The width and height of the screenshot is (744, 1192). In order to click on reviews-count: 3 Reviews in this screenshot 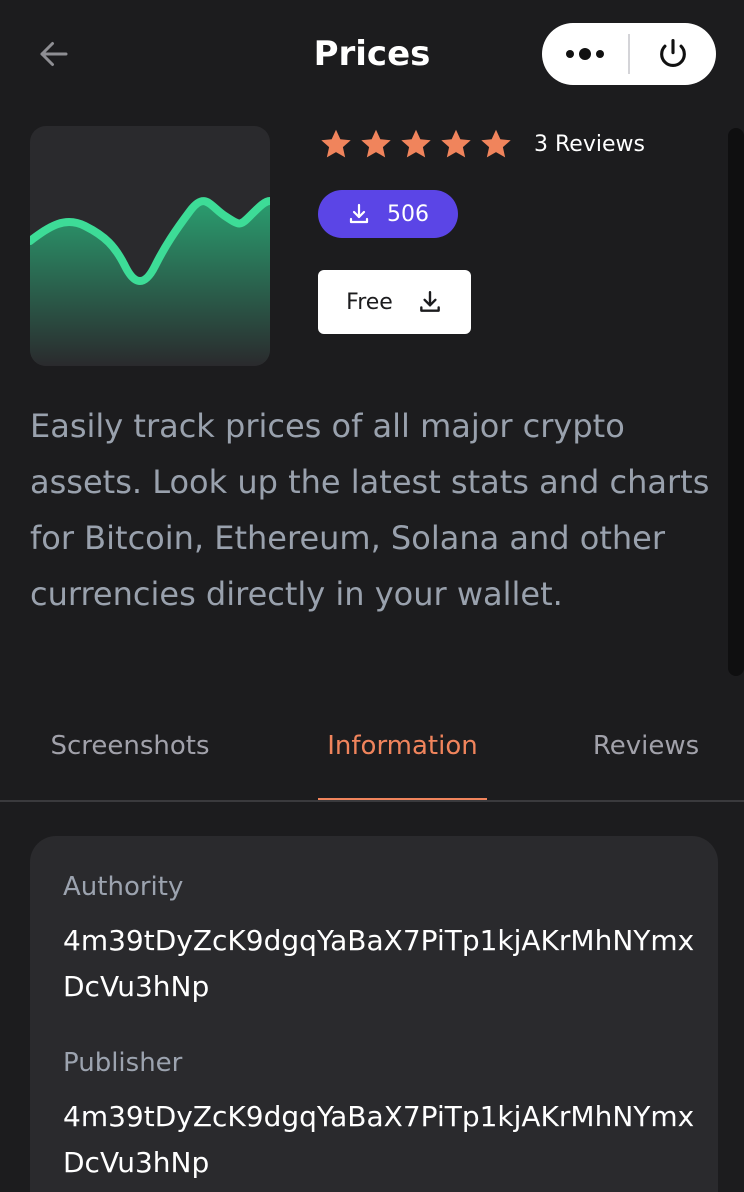, I will do `click(589, 144)`.